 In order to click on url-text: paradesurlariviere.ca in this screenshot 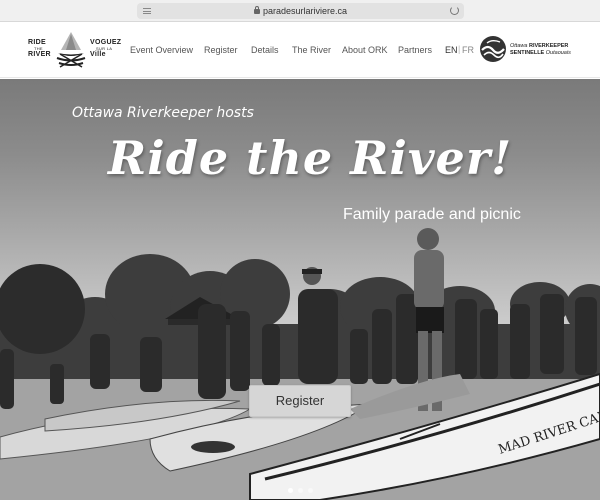, I will do `click(305, 11)`.